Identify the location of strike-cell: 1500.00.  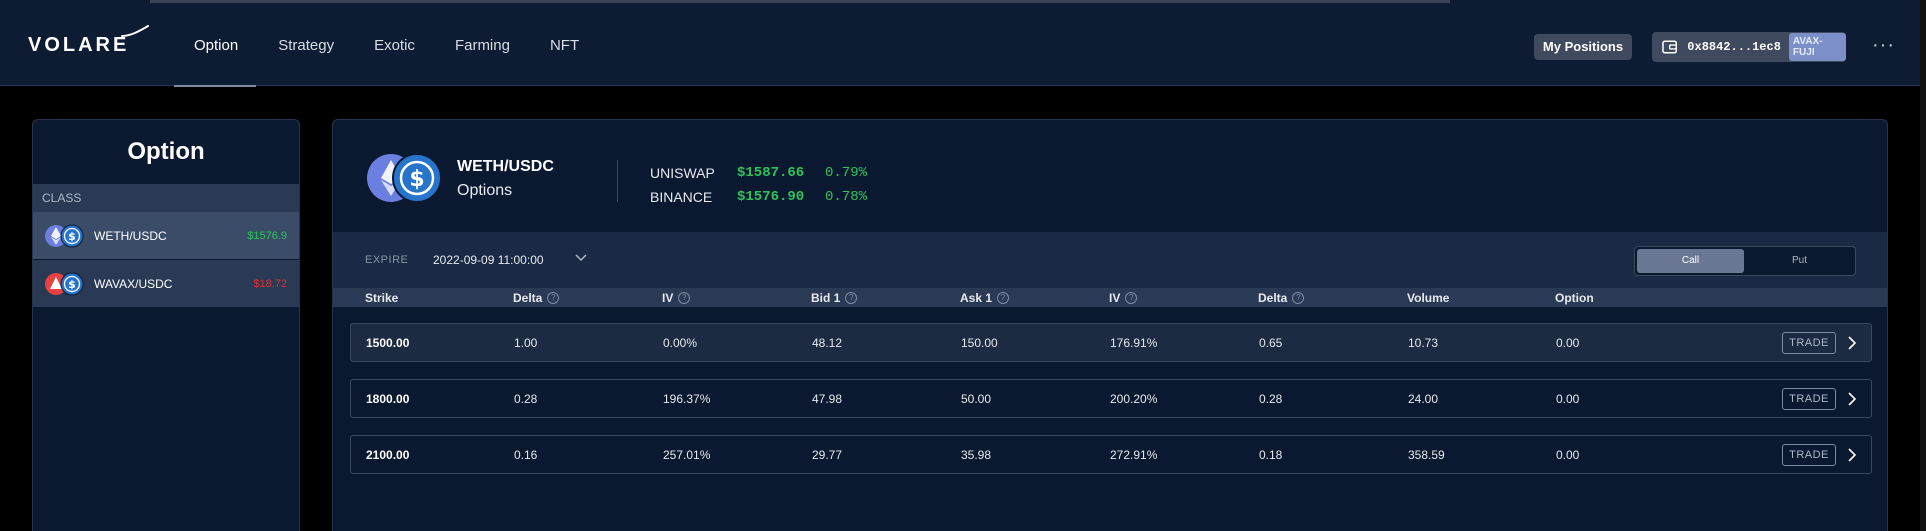
(388, 343).